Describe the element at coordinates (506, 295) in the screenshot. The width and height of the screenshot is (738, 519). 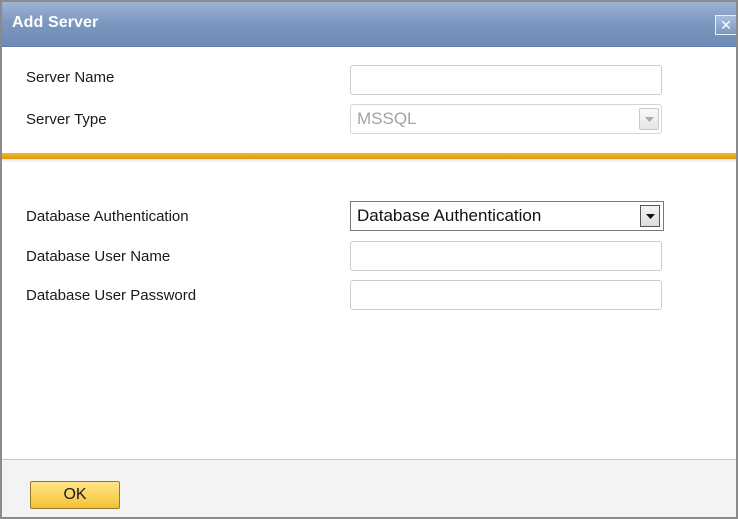
I see `database-user-password-input` at that location.